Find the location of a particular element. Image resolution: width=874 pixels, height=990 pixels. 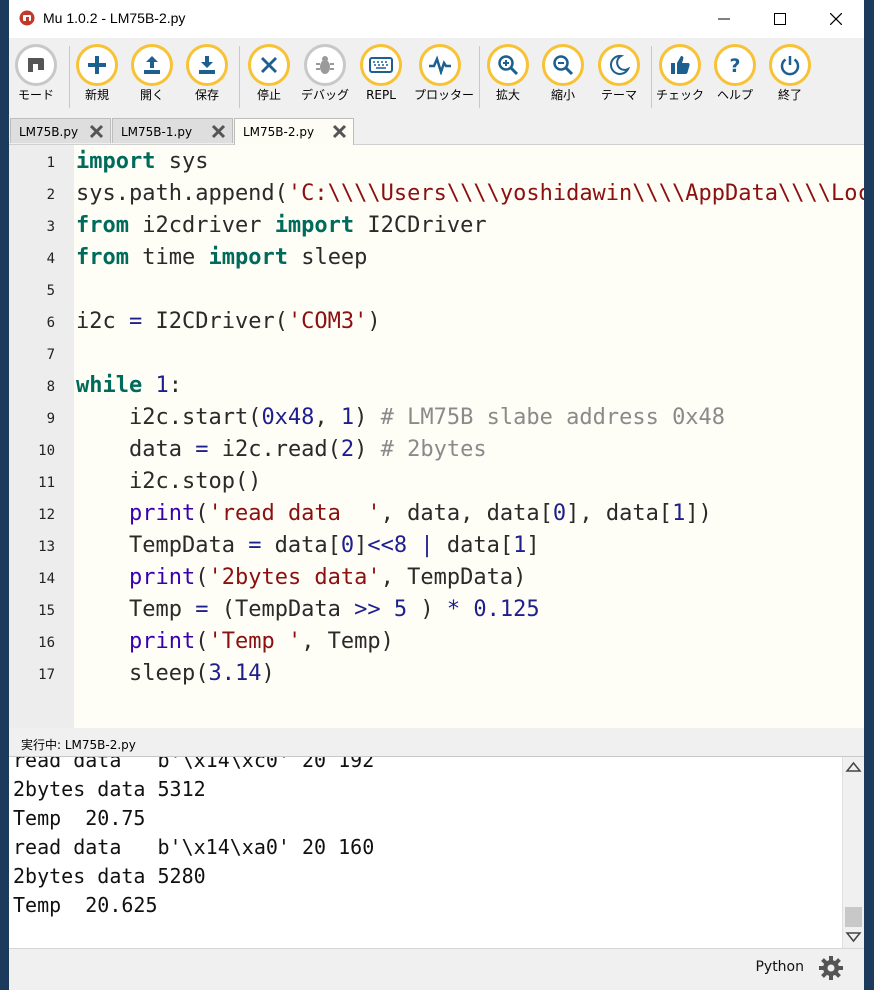

quit-button: 終了 is located at coordinates (790, 73).